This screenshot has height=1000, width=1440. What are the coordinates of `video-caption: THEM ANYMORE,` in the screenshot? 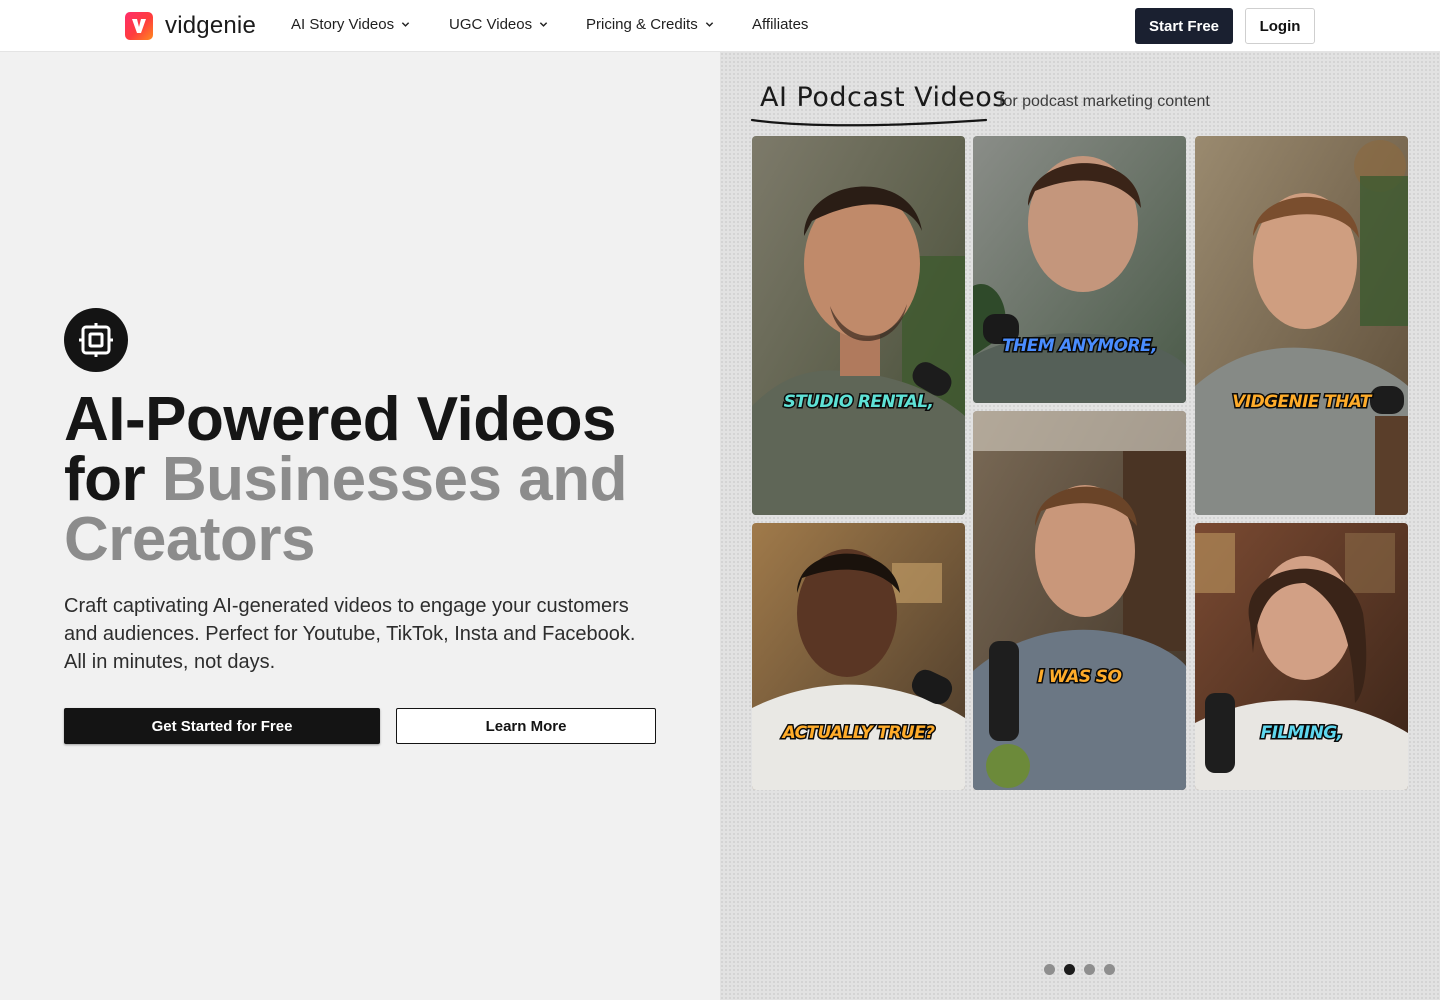 It's located at (1080, 346).